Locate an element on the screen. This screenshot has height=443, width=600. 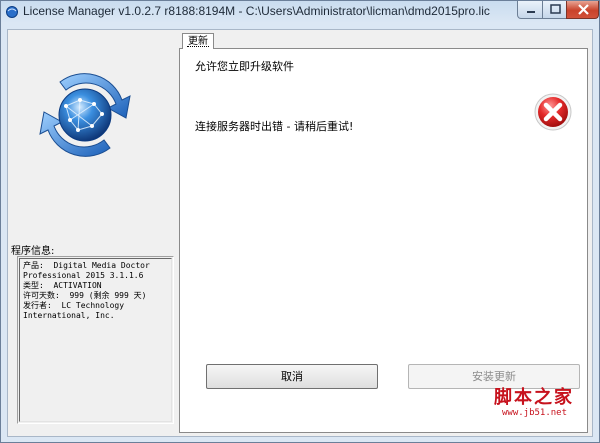
watermark-url: www.jb51.net is located at coordinates (535, 413).